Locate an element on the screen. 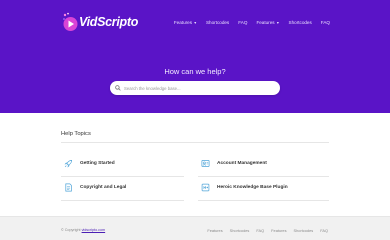  footer-link-faq-2: FAQ is located at coordinates (324, 230).